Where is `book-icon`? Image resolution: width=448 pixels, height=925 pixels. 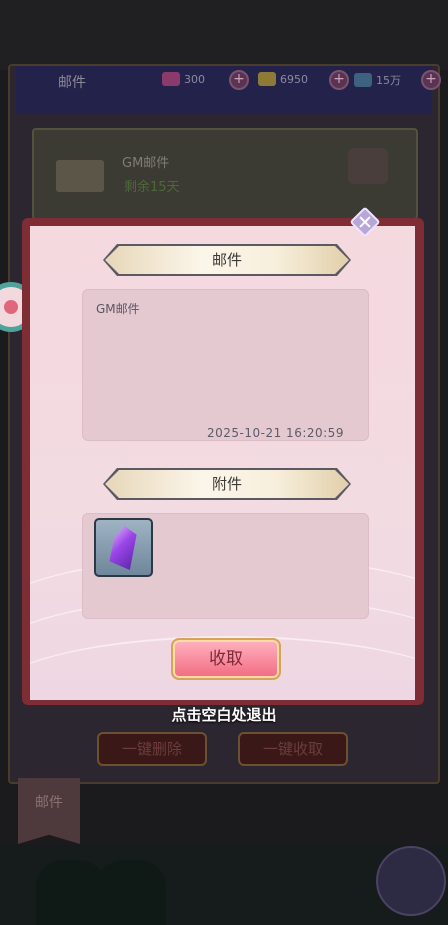
book-icon is located at coordinates (363, 80).